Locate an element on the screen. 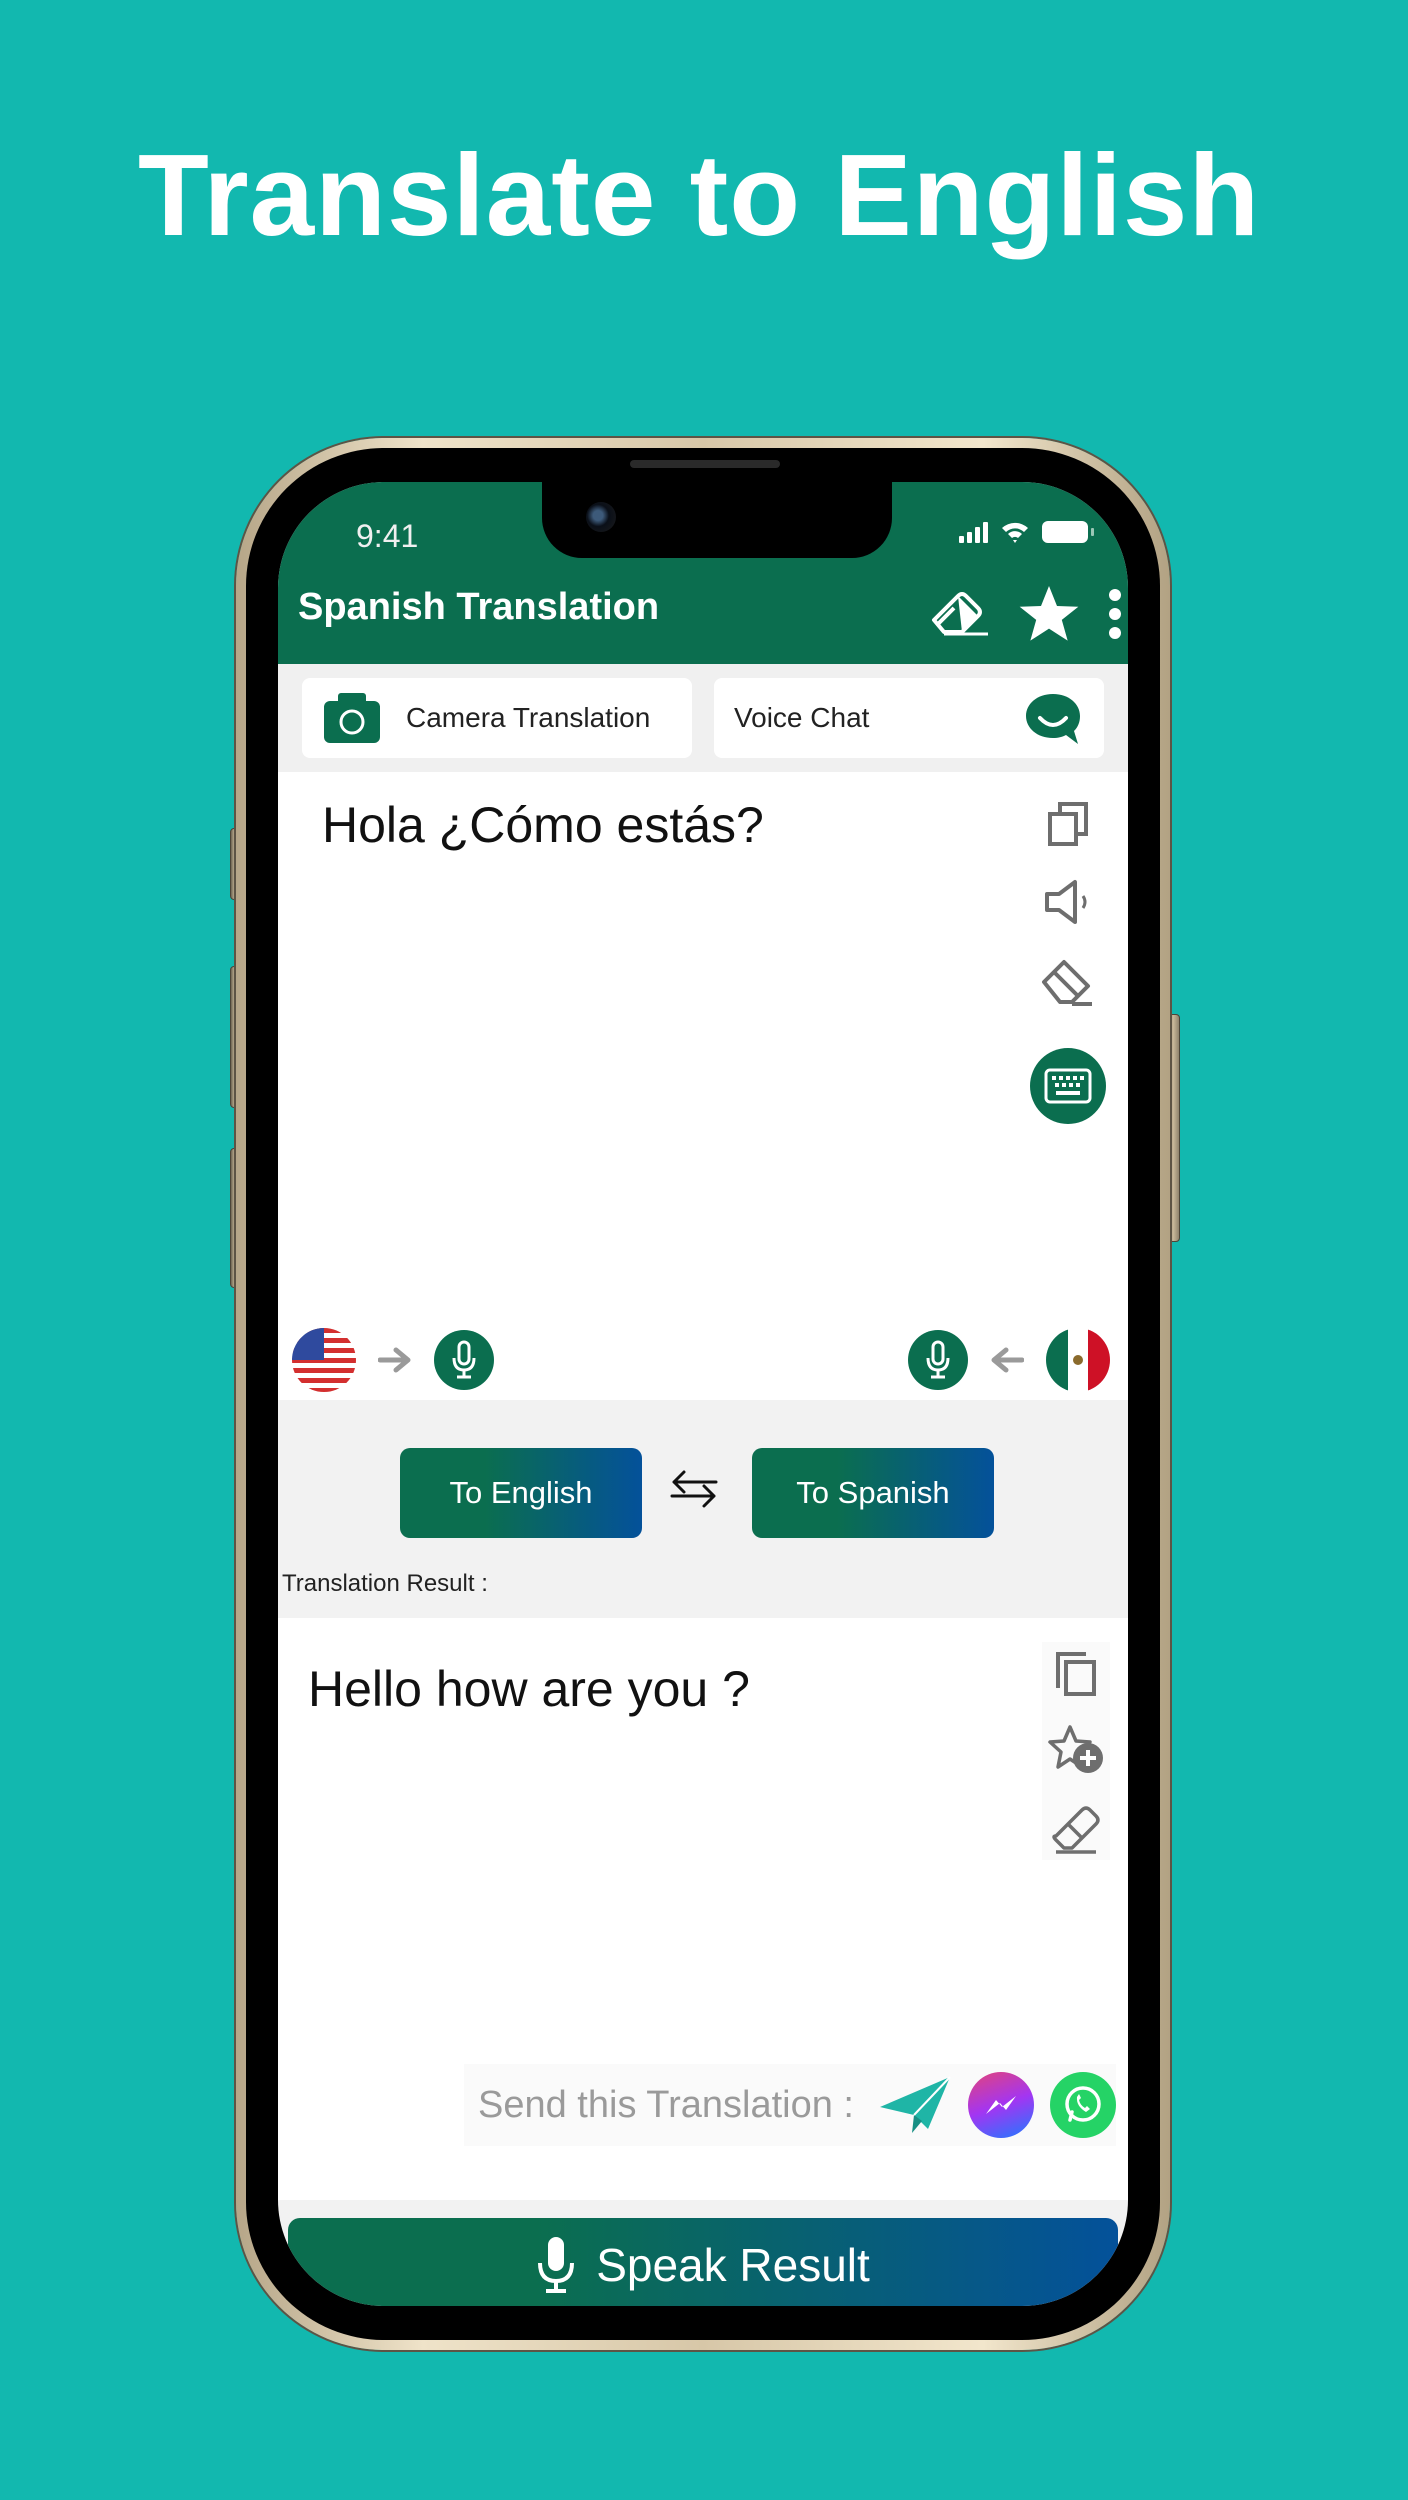 This screenshot has height=2500, width=1408. speak-result-button: Speak Result is located at coordinates (703, 2262).